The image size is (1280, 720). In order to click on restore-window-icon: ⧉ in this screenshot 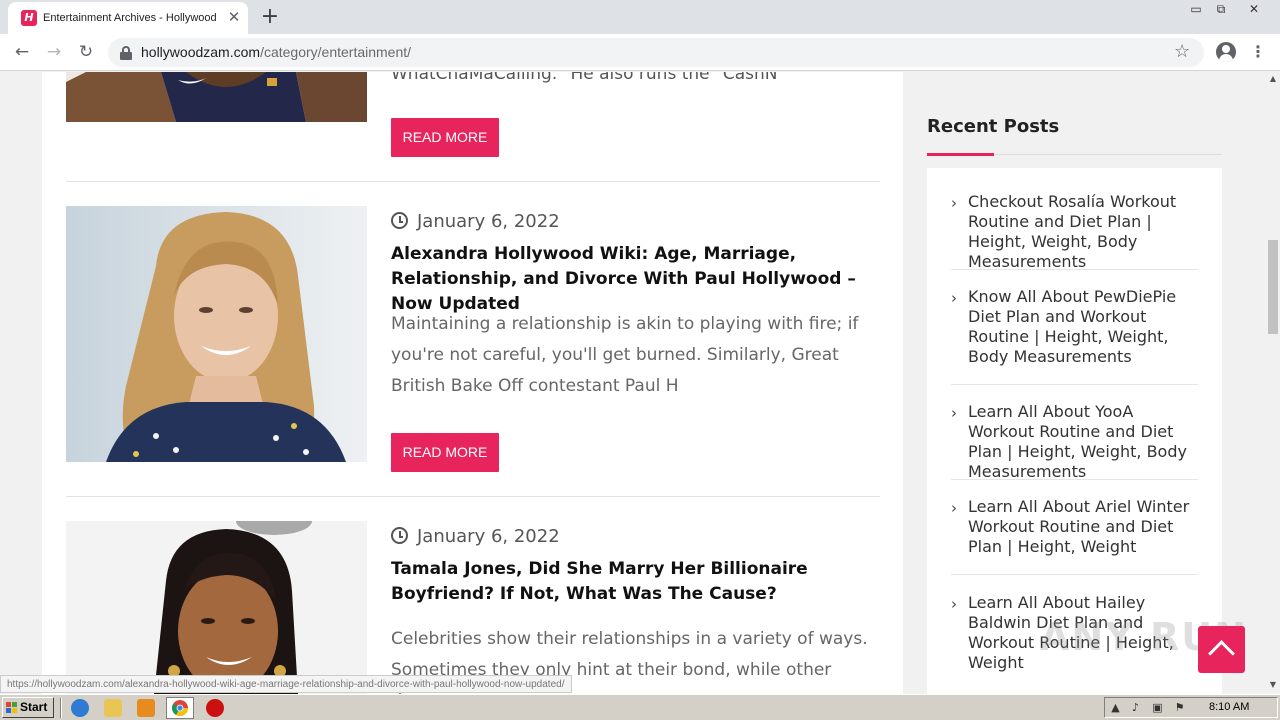, I will do `click(1221, 9)`.